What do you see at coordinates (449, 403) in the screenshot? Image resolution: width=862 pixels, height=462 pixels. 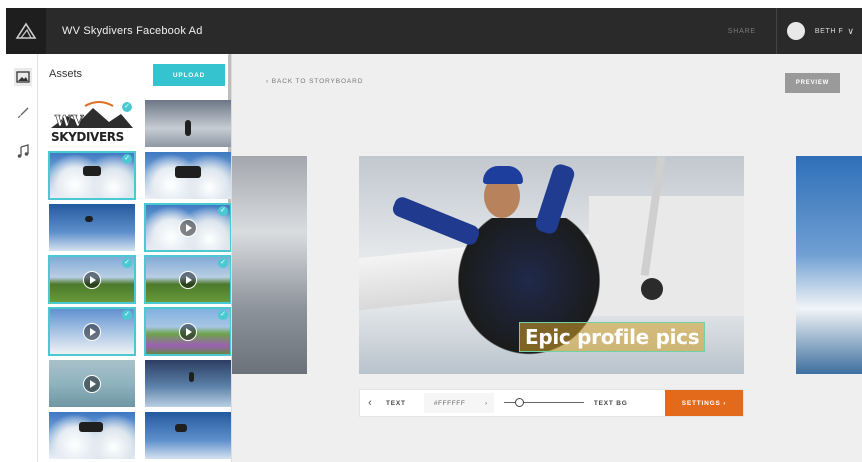 I see `text-color-value: #FFFFFF` at bounding box center [449, 403].